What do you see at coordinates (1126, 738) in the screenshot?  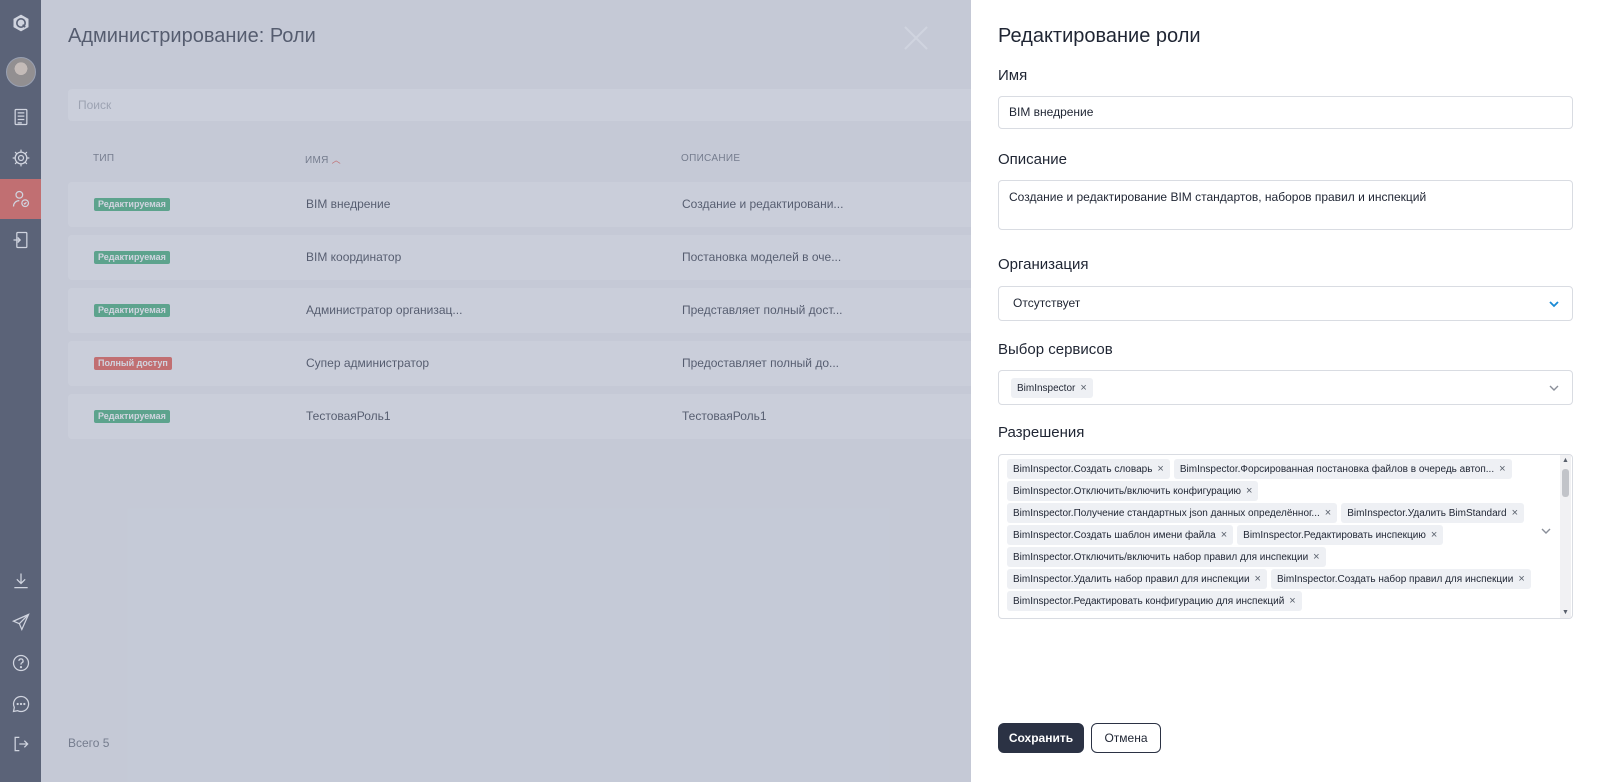 I see `cancel-button: Отмена` at bounding box center [1126, 738].